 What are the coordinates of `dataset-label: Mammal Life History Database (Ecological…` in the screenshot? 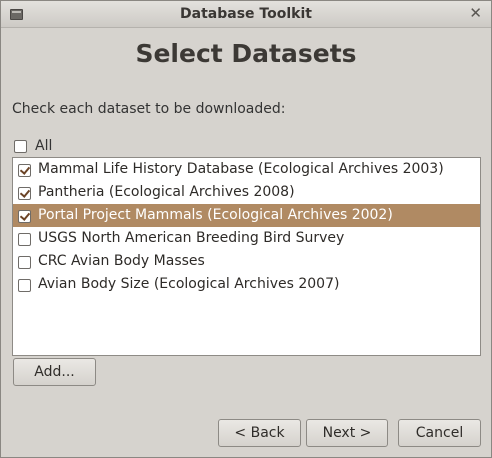 It's located at (241, 169).